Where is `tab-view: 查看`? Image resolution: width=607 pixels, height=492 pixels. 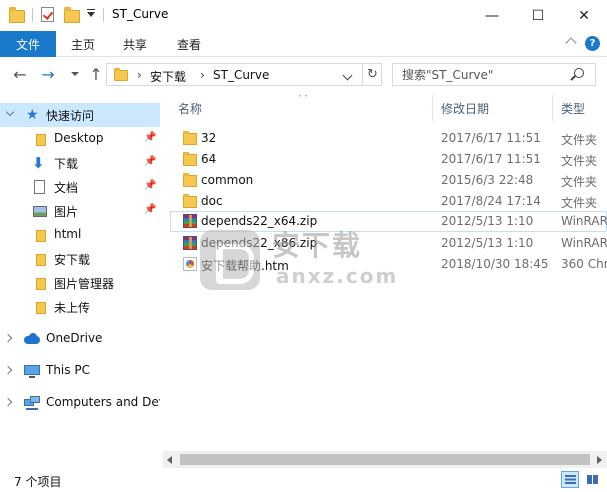 tab-view: 查看 is located at coordinates (189, 44).